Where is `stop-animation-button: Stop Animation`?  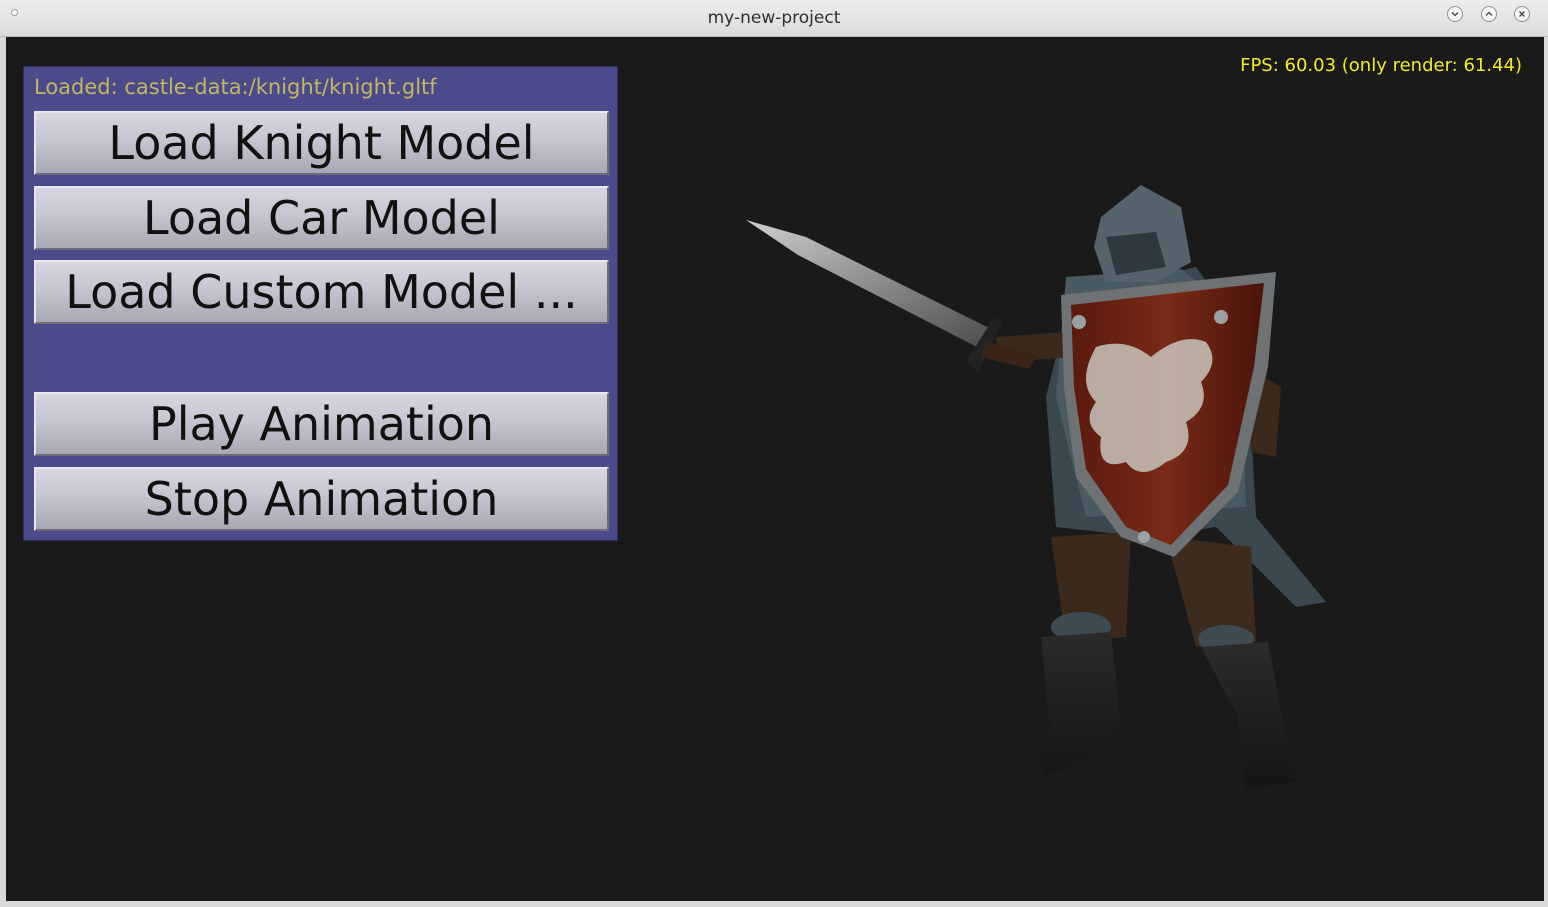
stop-animation-button: Stop Animation is located at coordinates (321, 499).